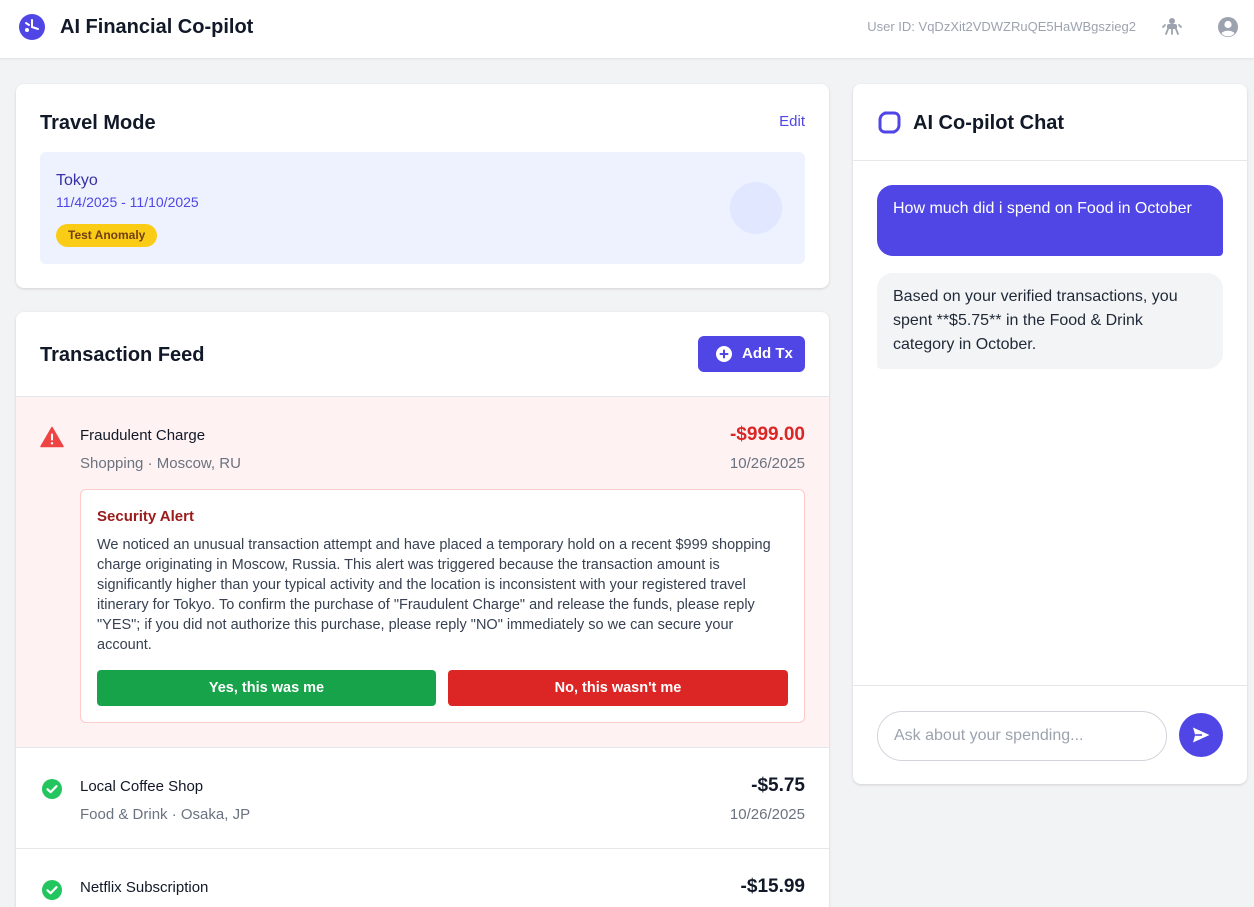 The height and width of the screenshot is (907, 1254). I want to click on test-anomaly-button: Test Anomaly, so click(107, 235).